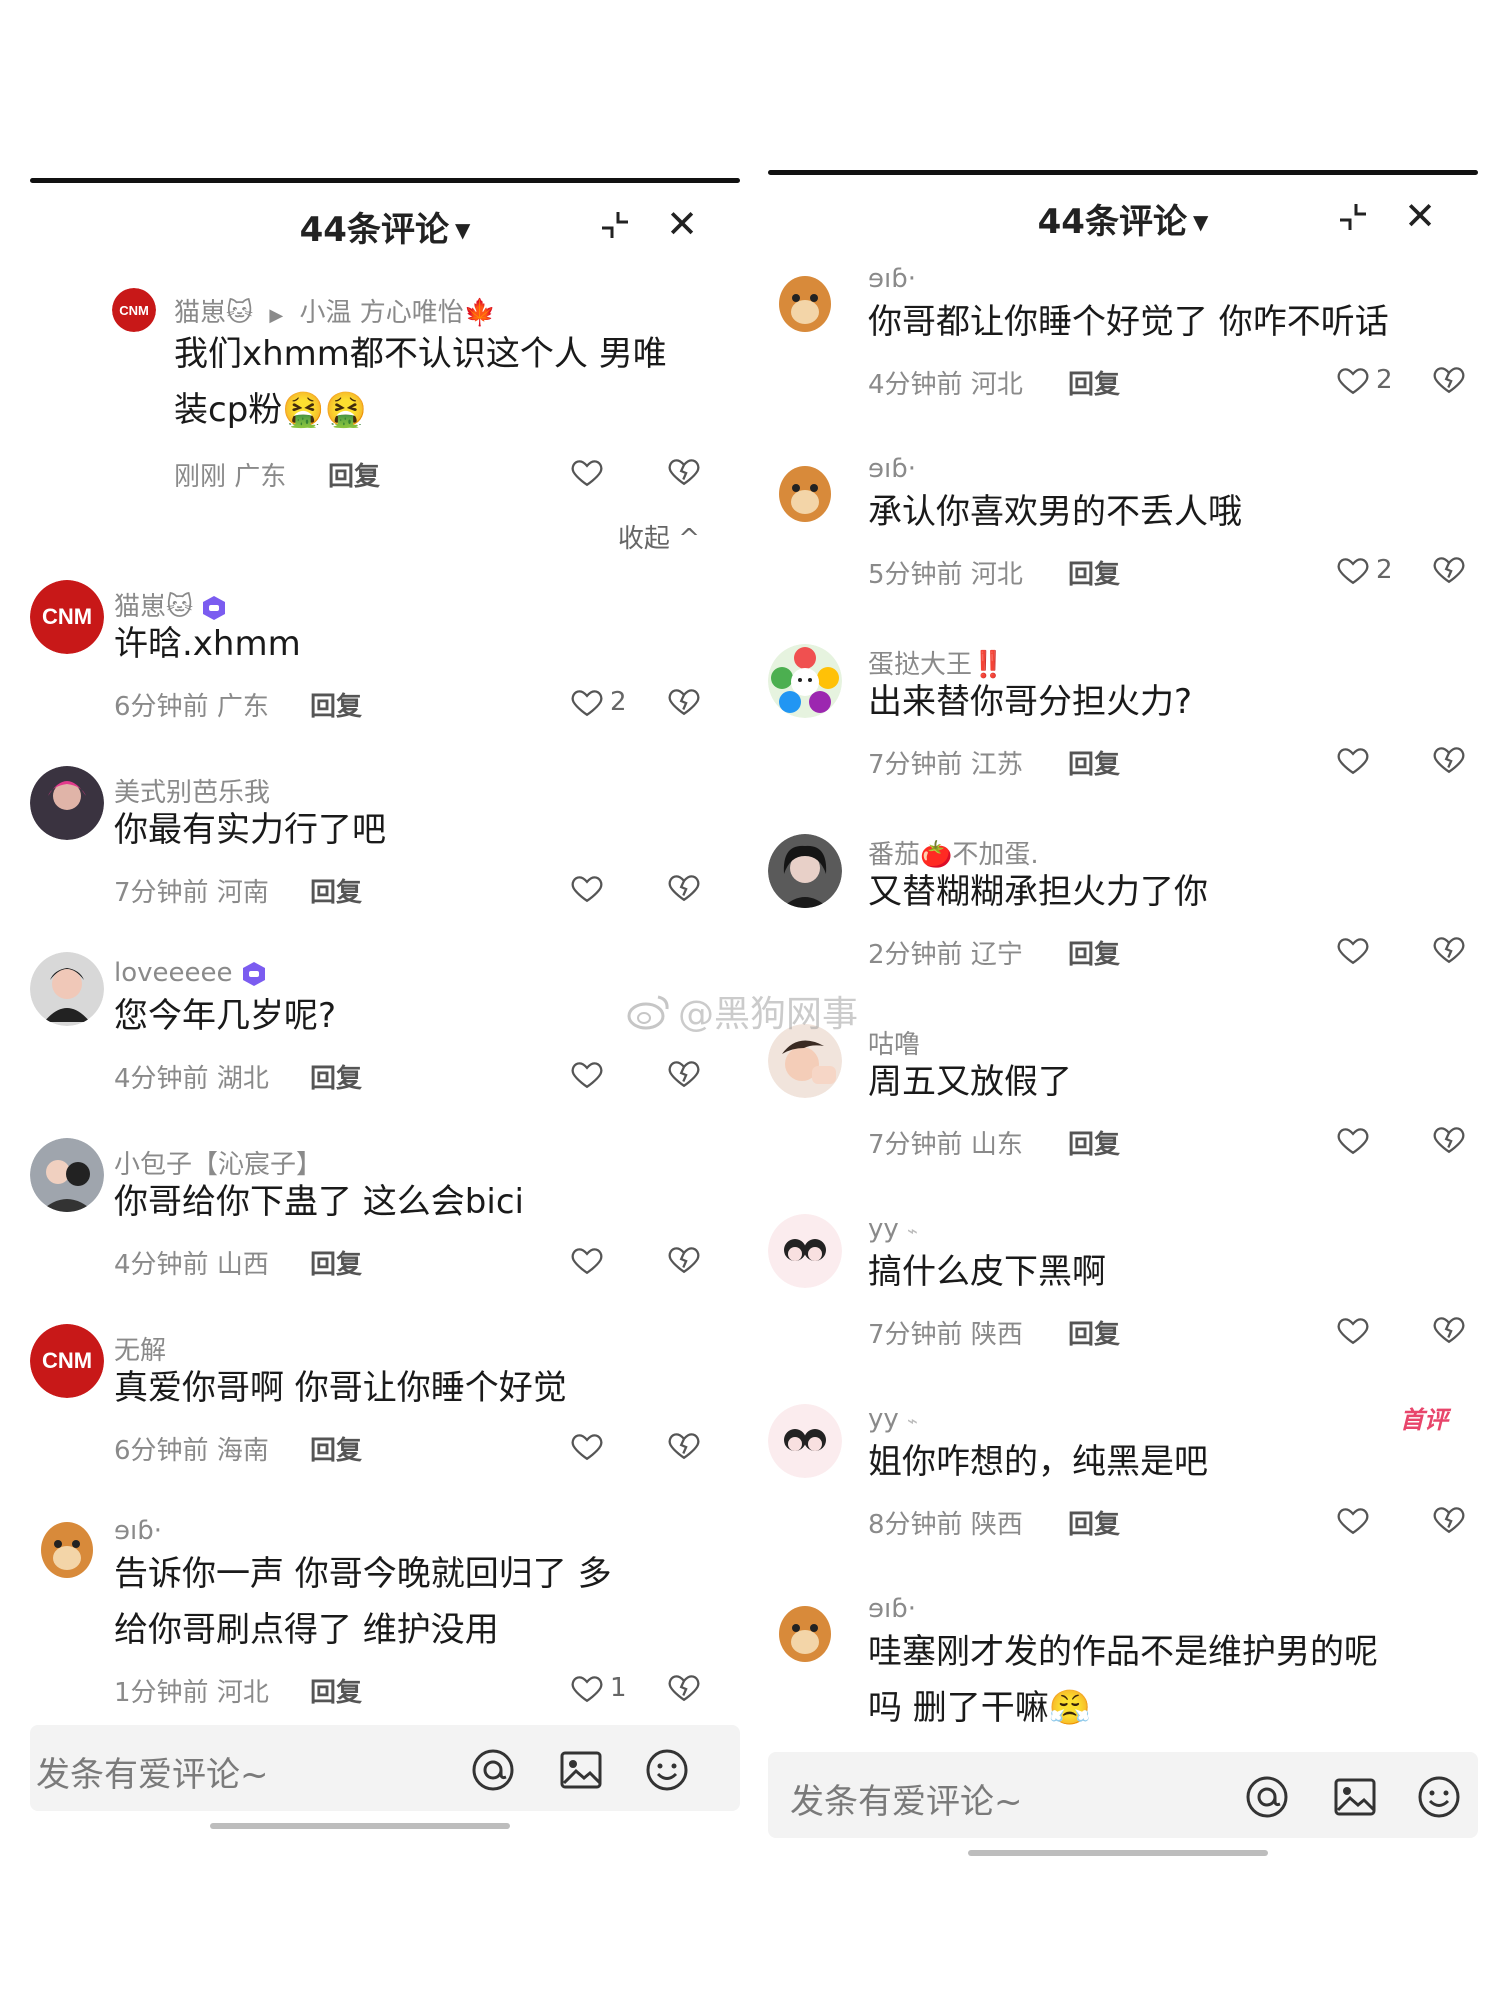 The width and height of the screenshot is (1500, 2000). What do you see at coordinates (191, 1448) in the screenshot?
I see `comment-meta: 6分钟前 海南` at bounding box center [191, 1448].